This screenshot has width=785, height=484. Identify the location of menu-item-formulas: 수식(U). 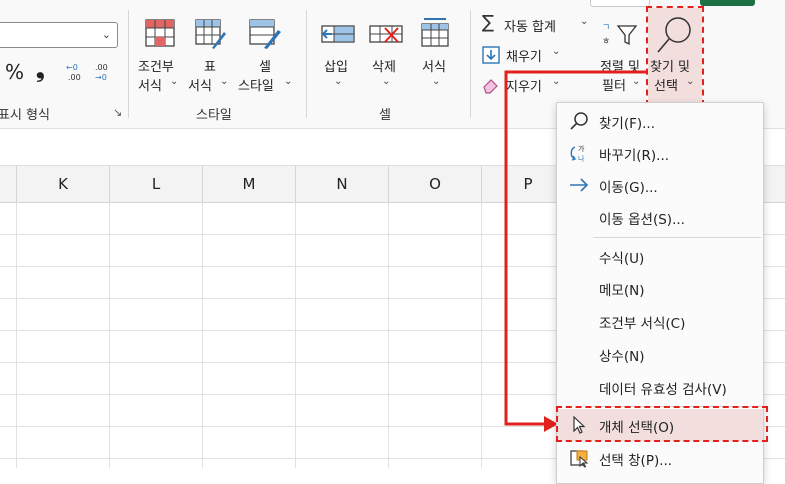
(660, 256).